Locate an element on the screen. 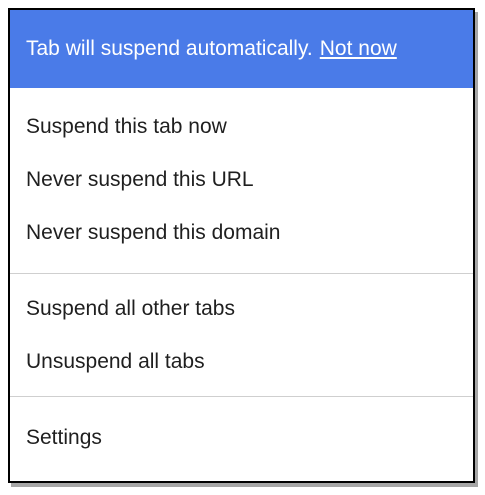 The width and height of the screenshot is (485, 495). unsuspend-all-tabs-item: Unsuspend all tabs is located at coordinates (241, 361).